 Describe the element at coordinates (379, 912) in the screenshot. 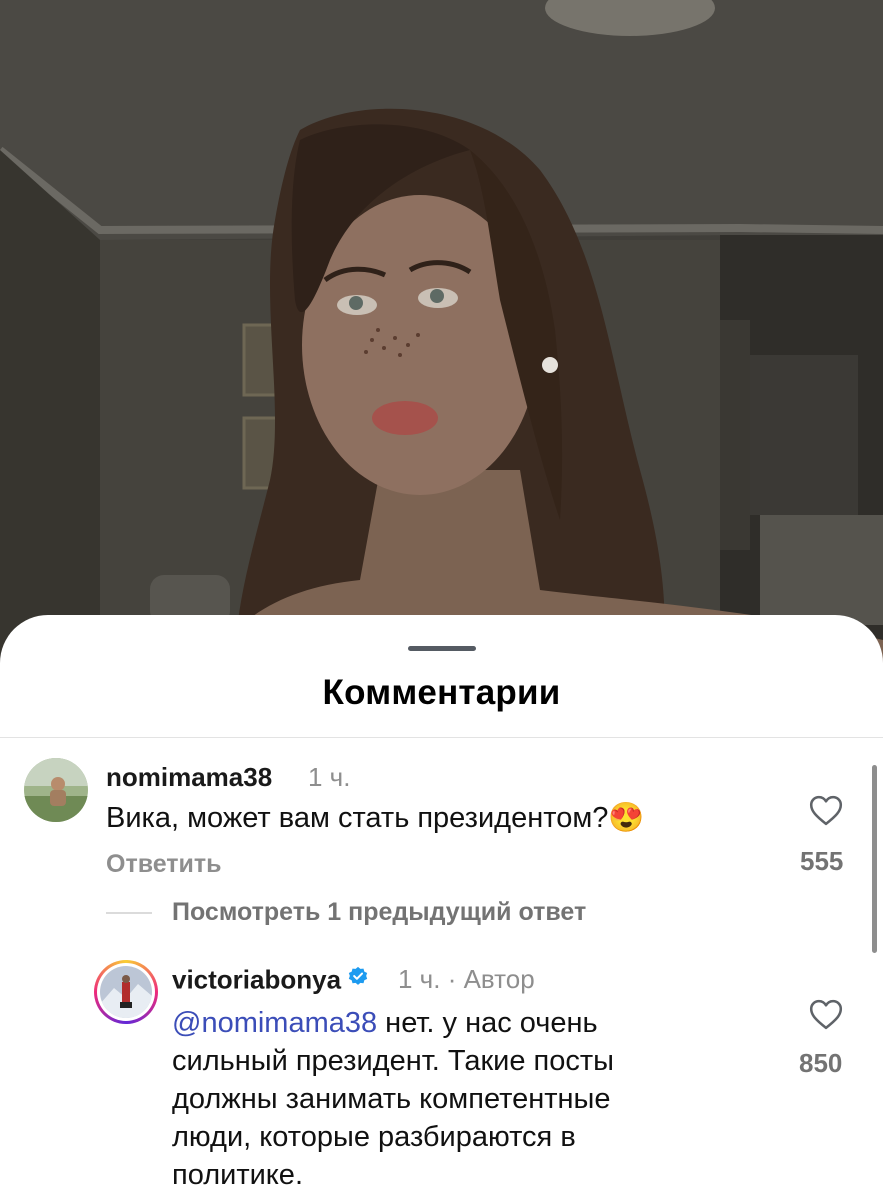

I see `view-replies-button: Посмотреть 1 предыдущий ответ` at that location.